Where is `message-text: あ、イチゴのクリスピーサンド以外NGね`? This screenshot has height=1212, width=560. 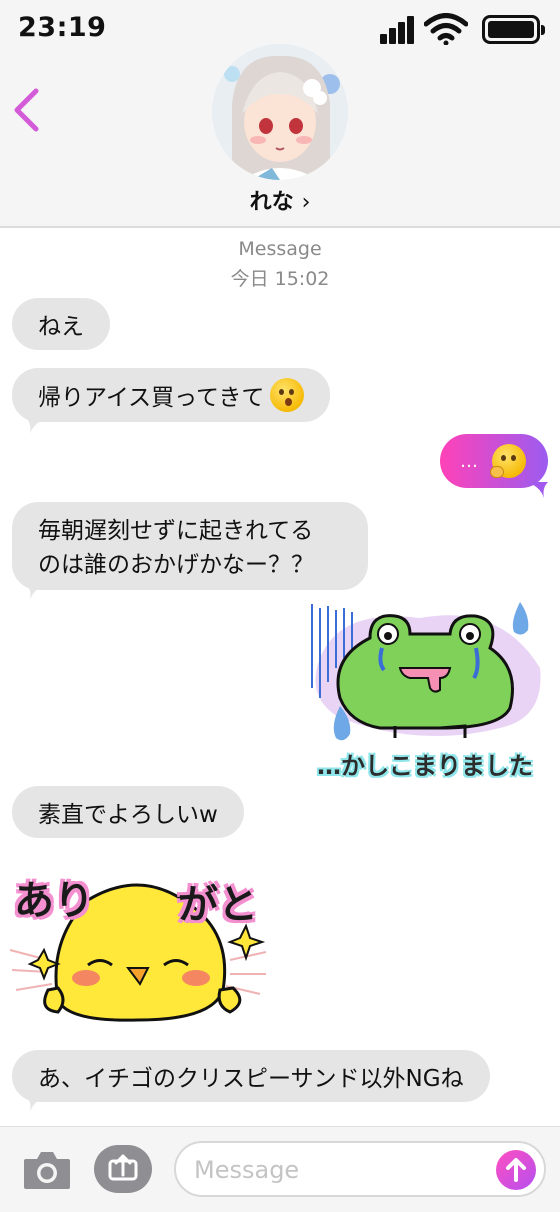
message-text: あ、イチゴのクリスピーサンド以外NGね is located at coordinates (251, 1079).